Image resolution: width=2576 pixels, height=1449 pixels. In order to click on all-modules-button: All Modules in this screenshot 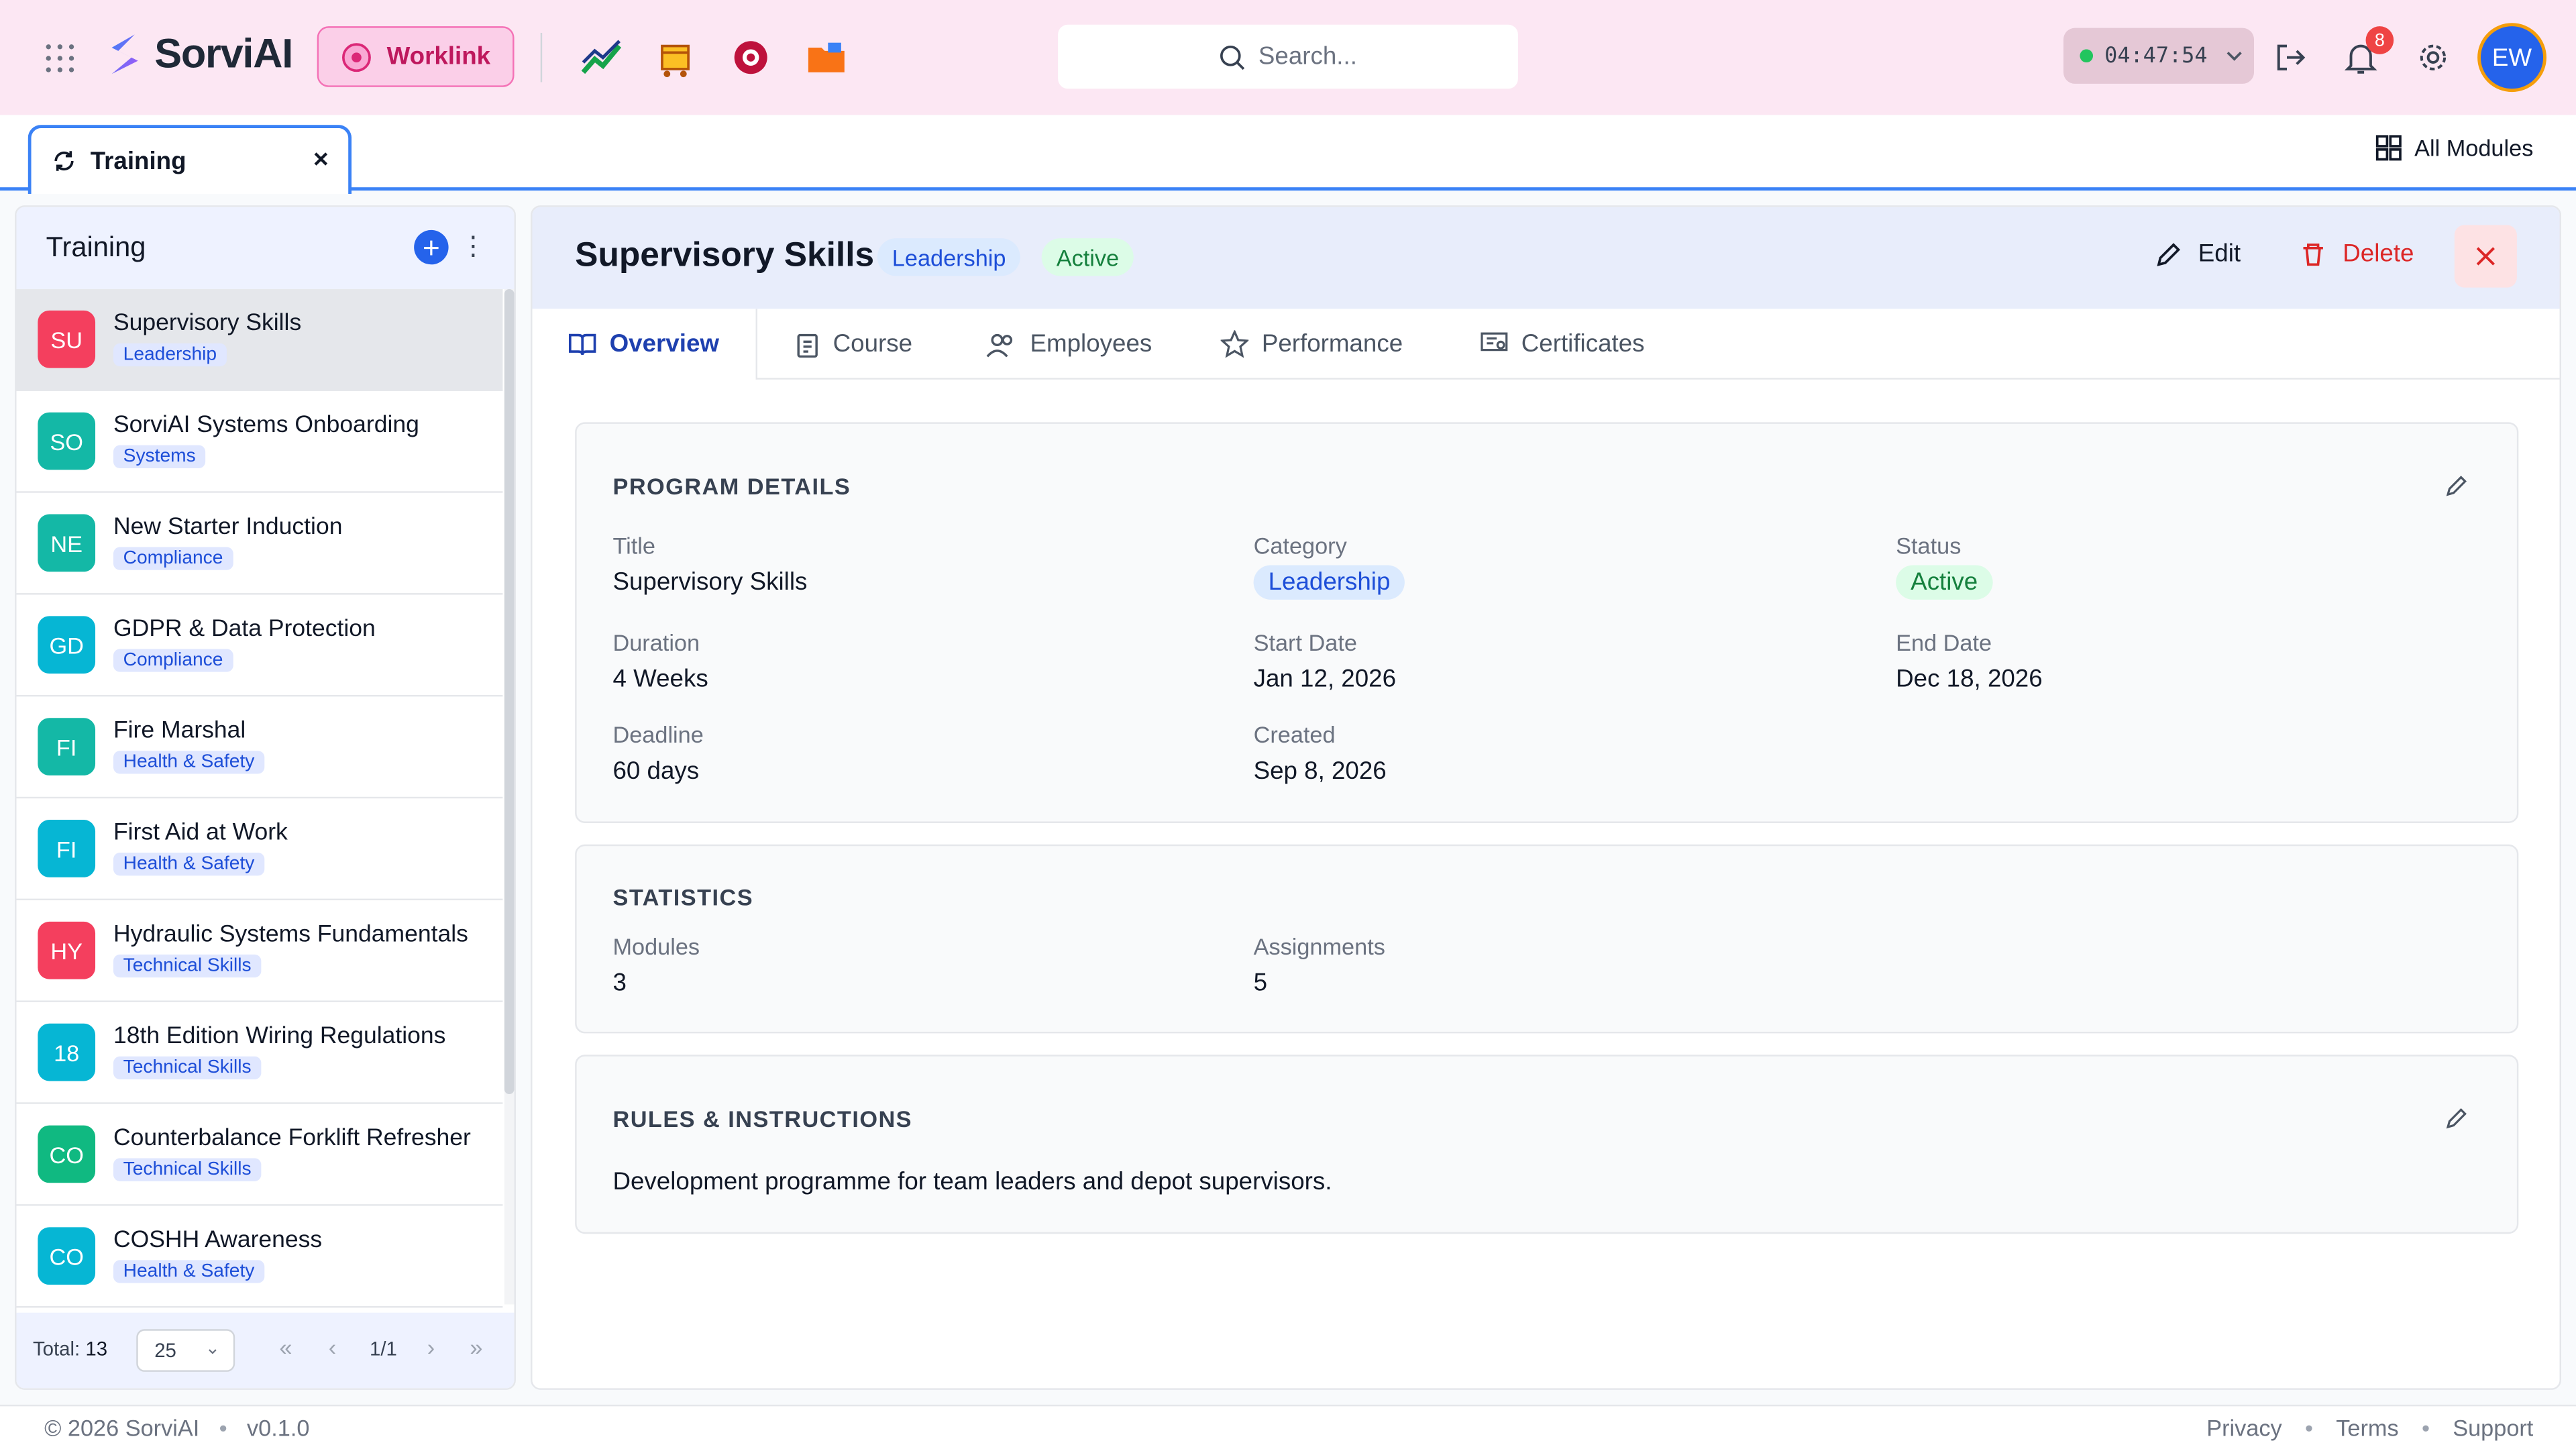, I will do `click(2454, 148)`.